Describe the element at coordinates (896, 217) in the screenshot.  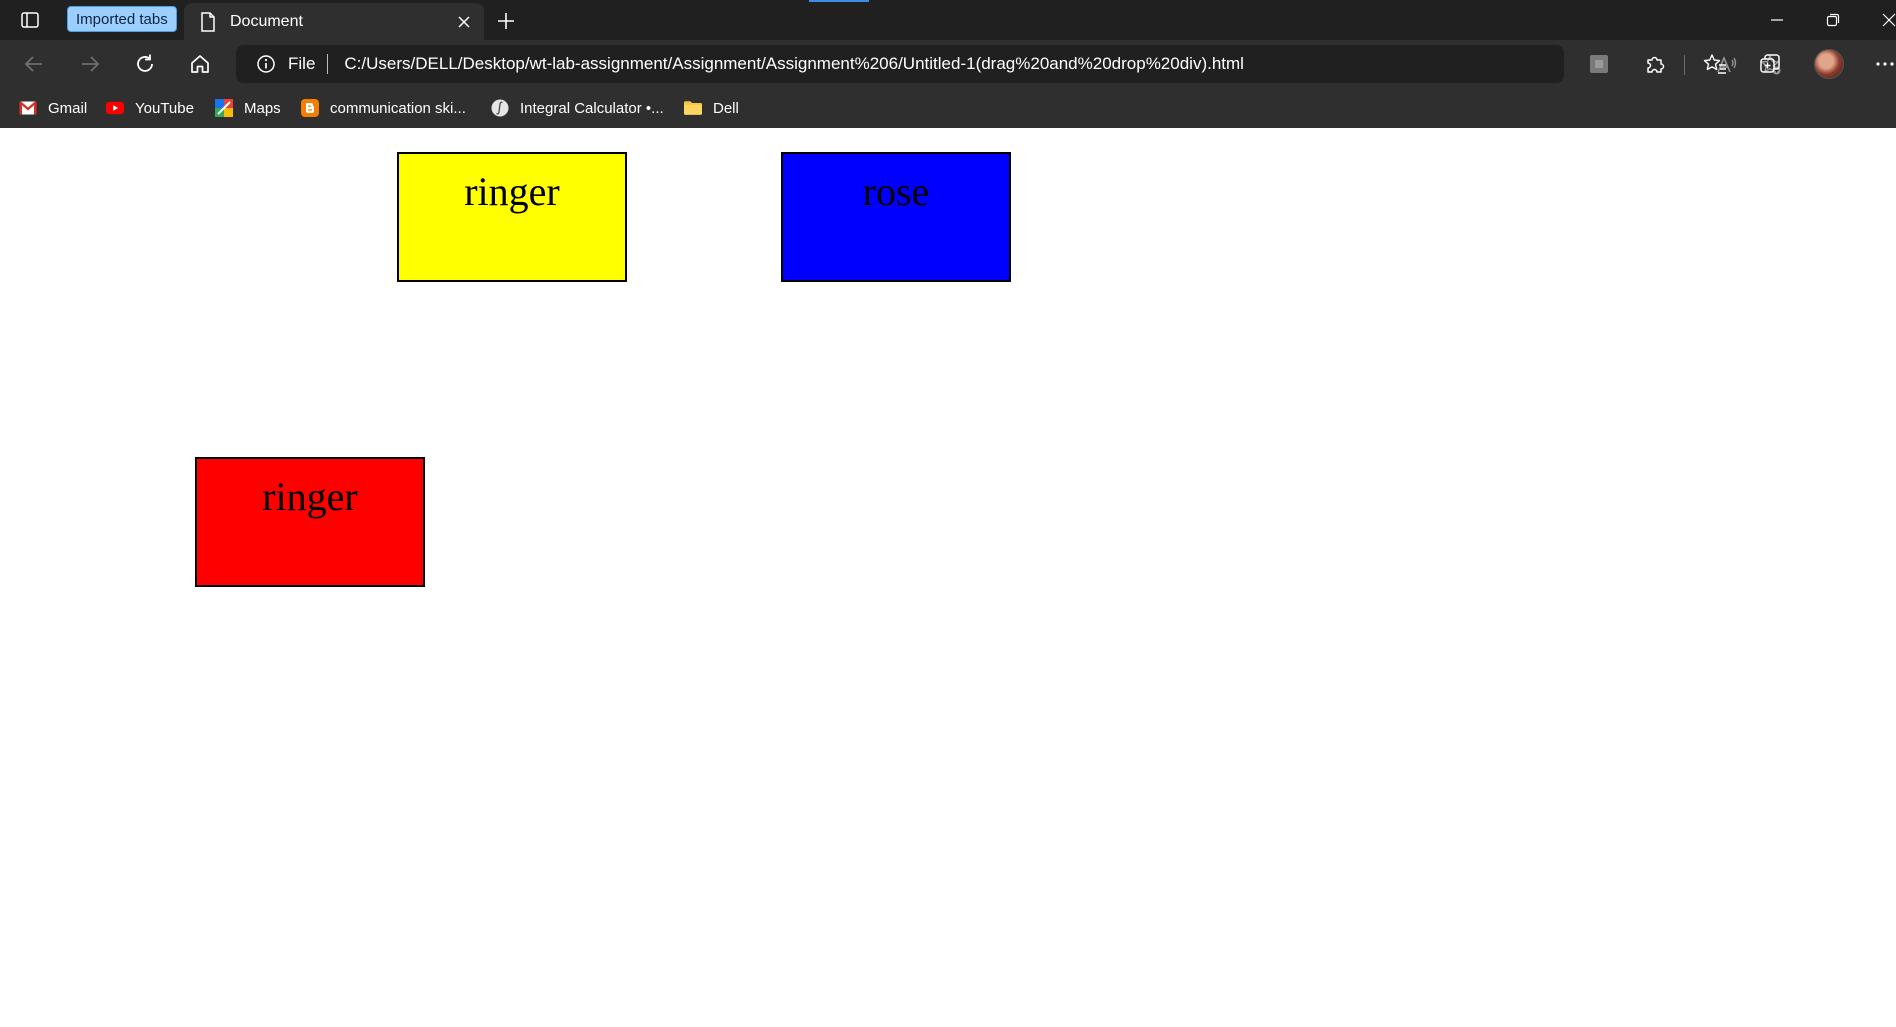
I see `draggable-box-rose-blue: rose` at that location.